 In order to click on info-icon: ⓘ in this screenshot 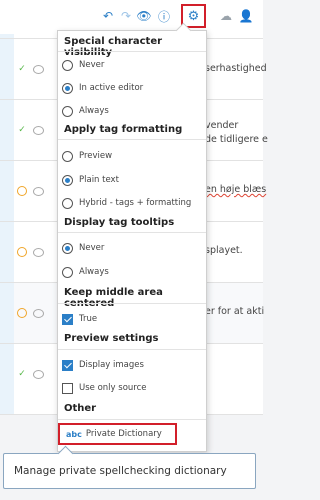, I will do `click(164, 16)`.